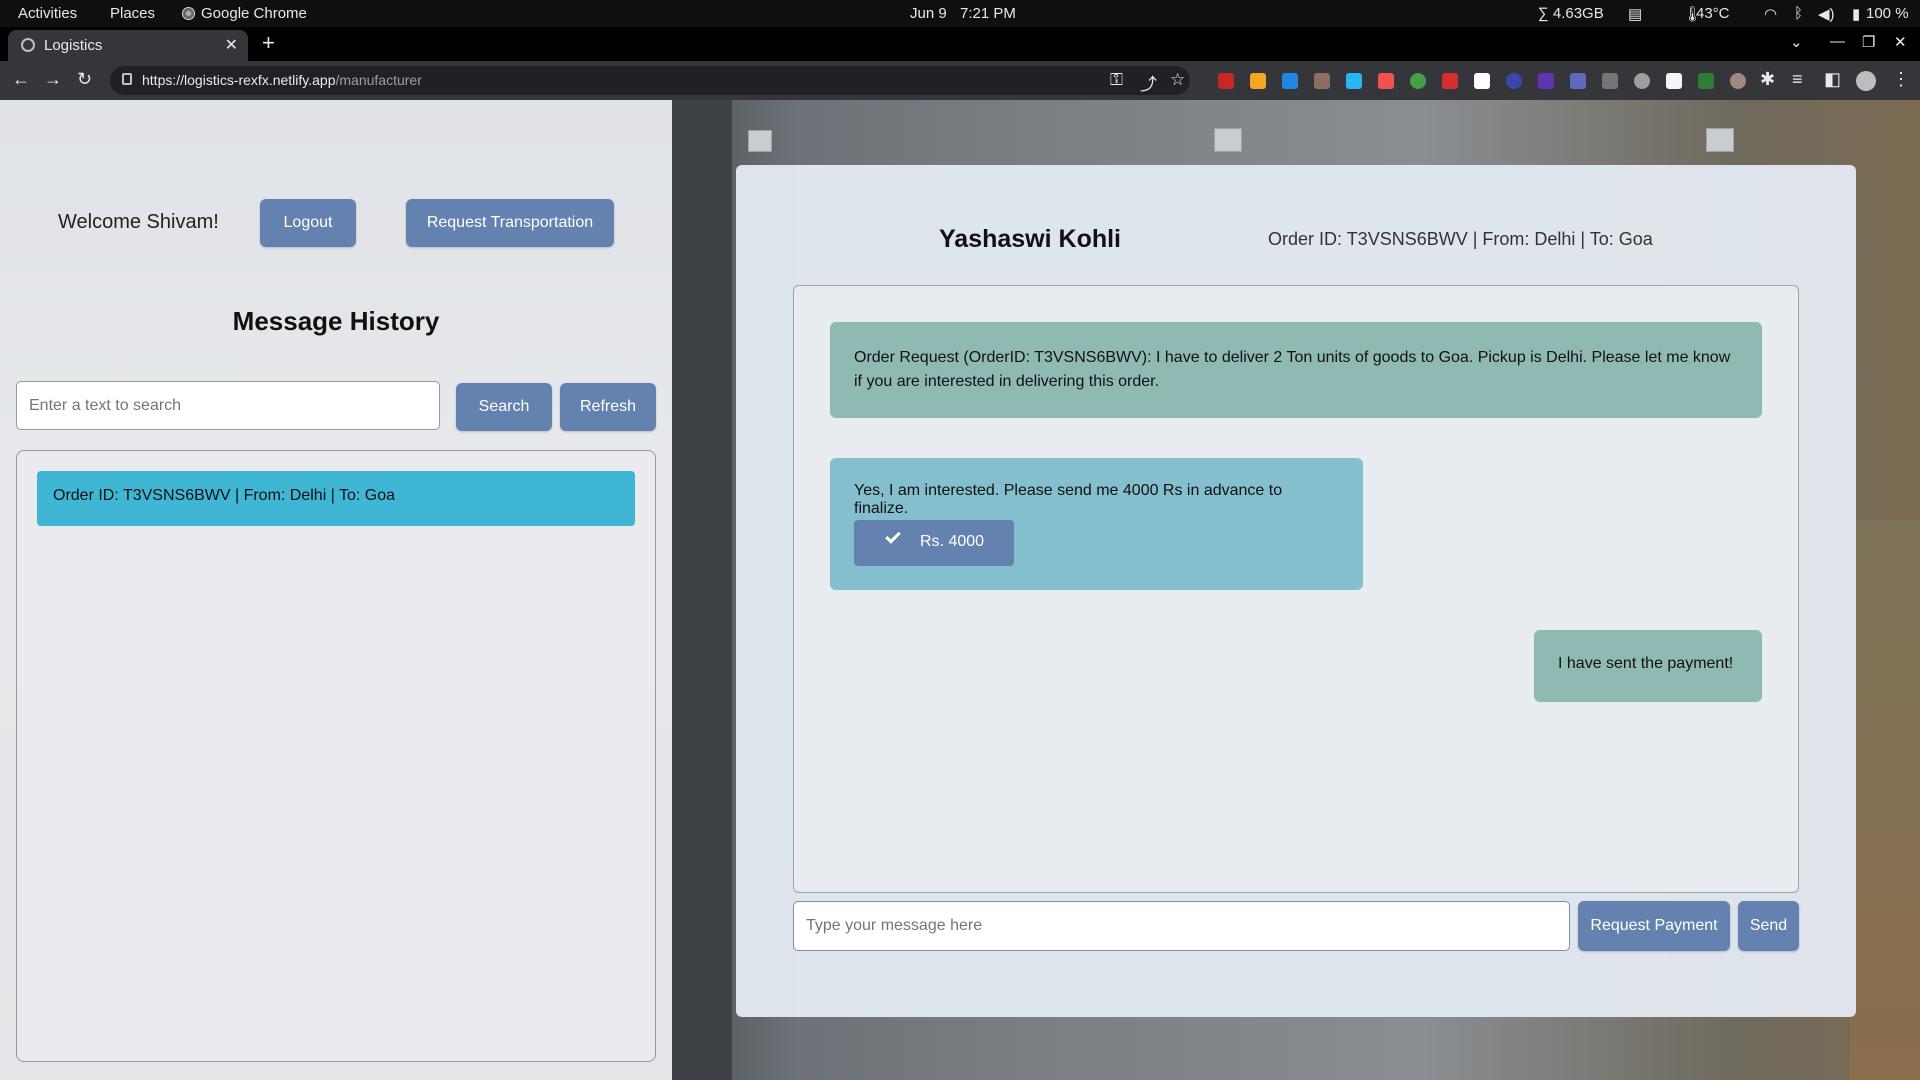 The height and width of the screenshot is (1080, 1920). I want to click on share-icon: ⤴, so click(1148, 82).